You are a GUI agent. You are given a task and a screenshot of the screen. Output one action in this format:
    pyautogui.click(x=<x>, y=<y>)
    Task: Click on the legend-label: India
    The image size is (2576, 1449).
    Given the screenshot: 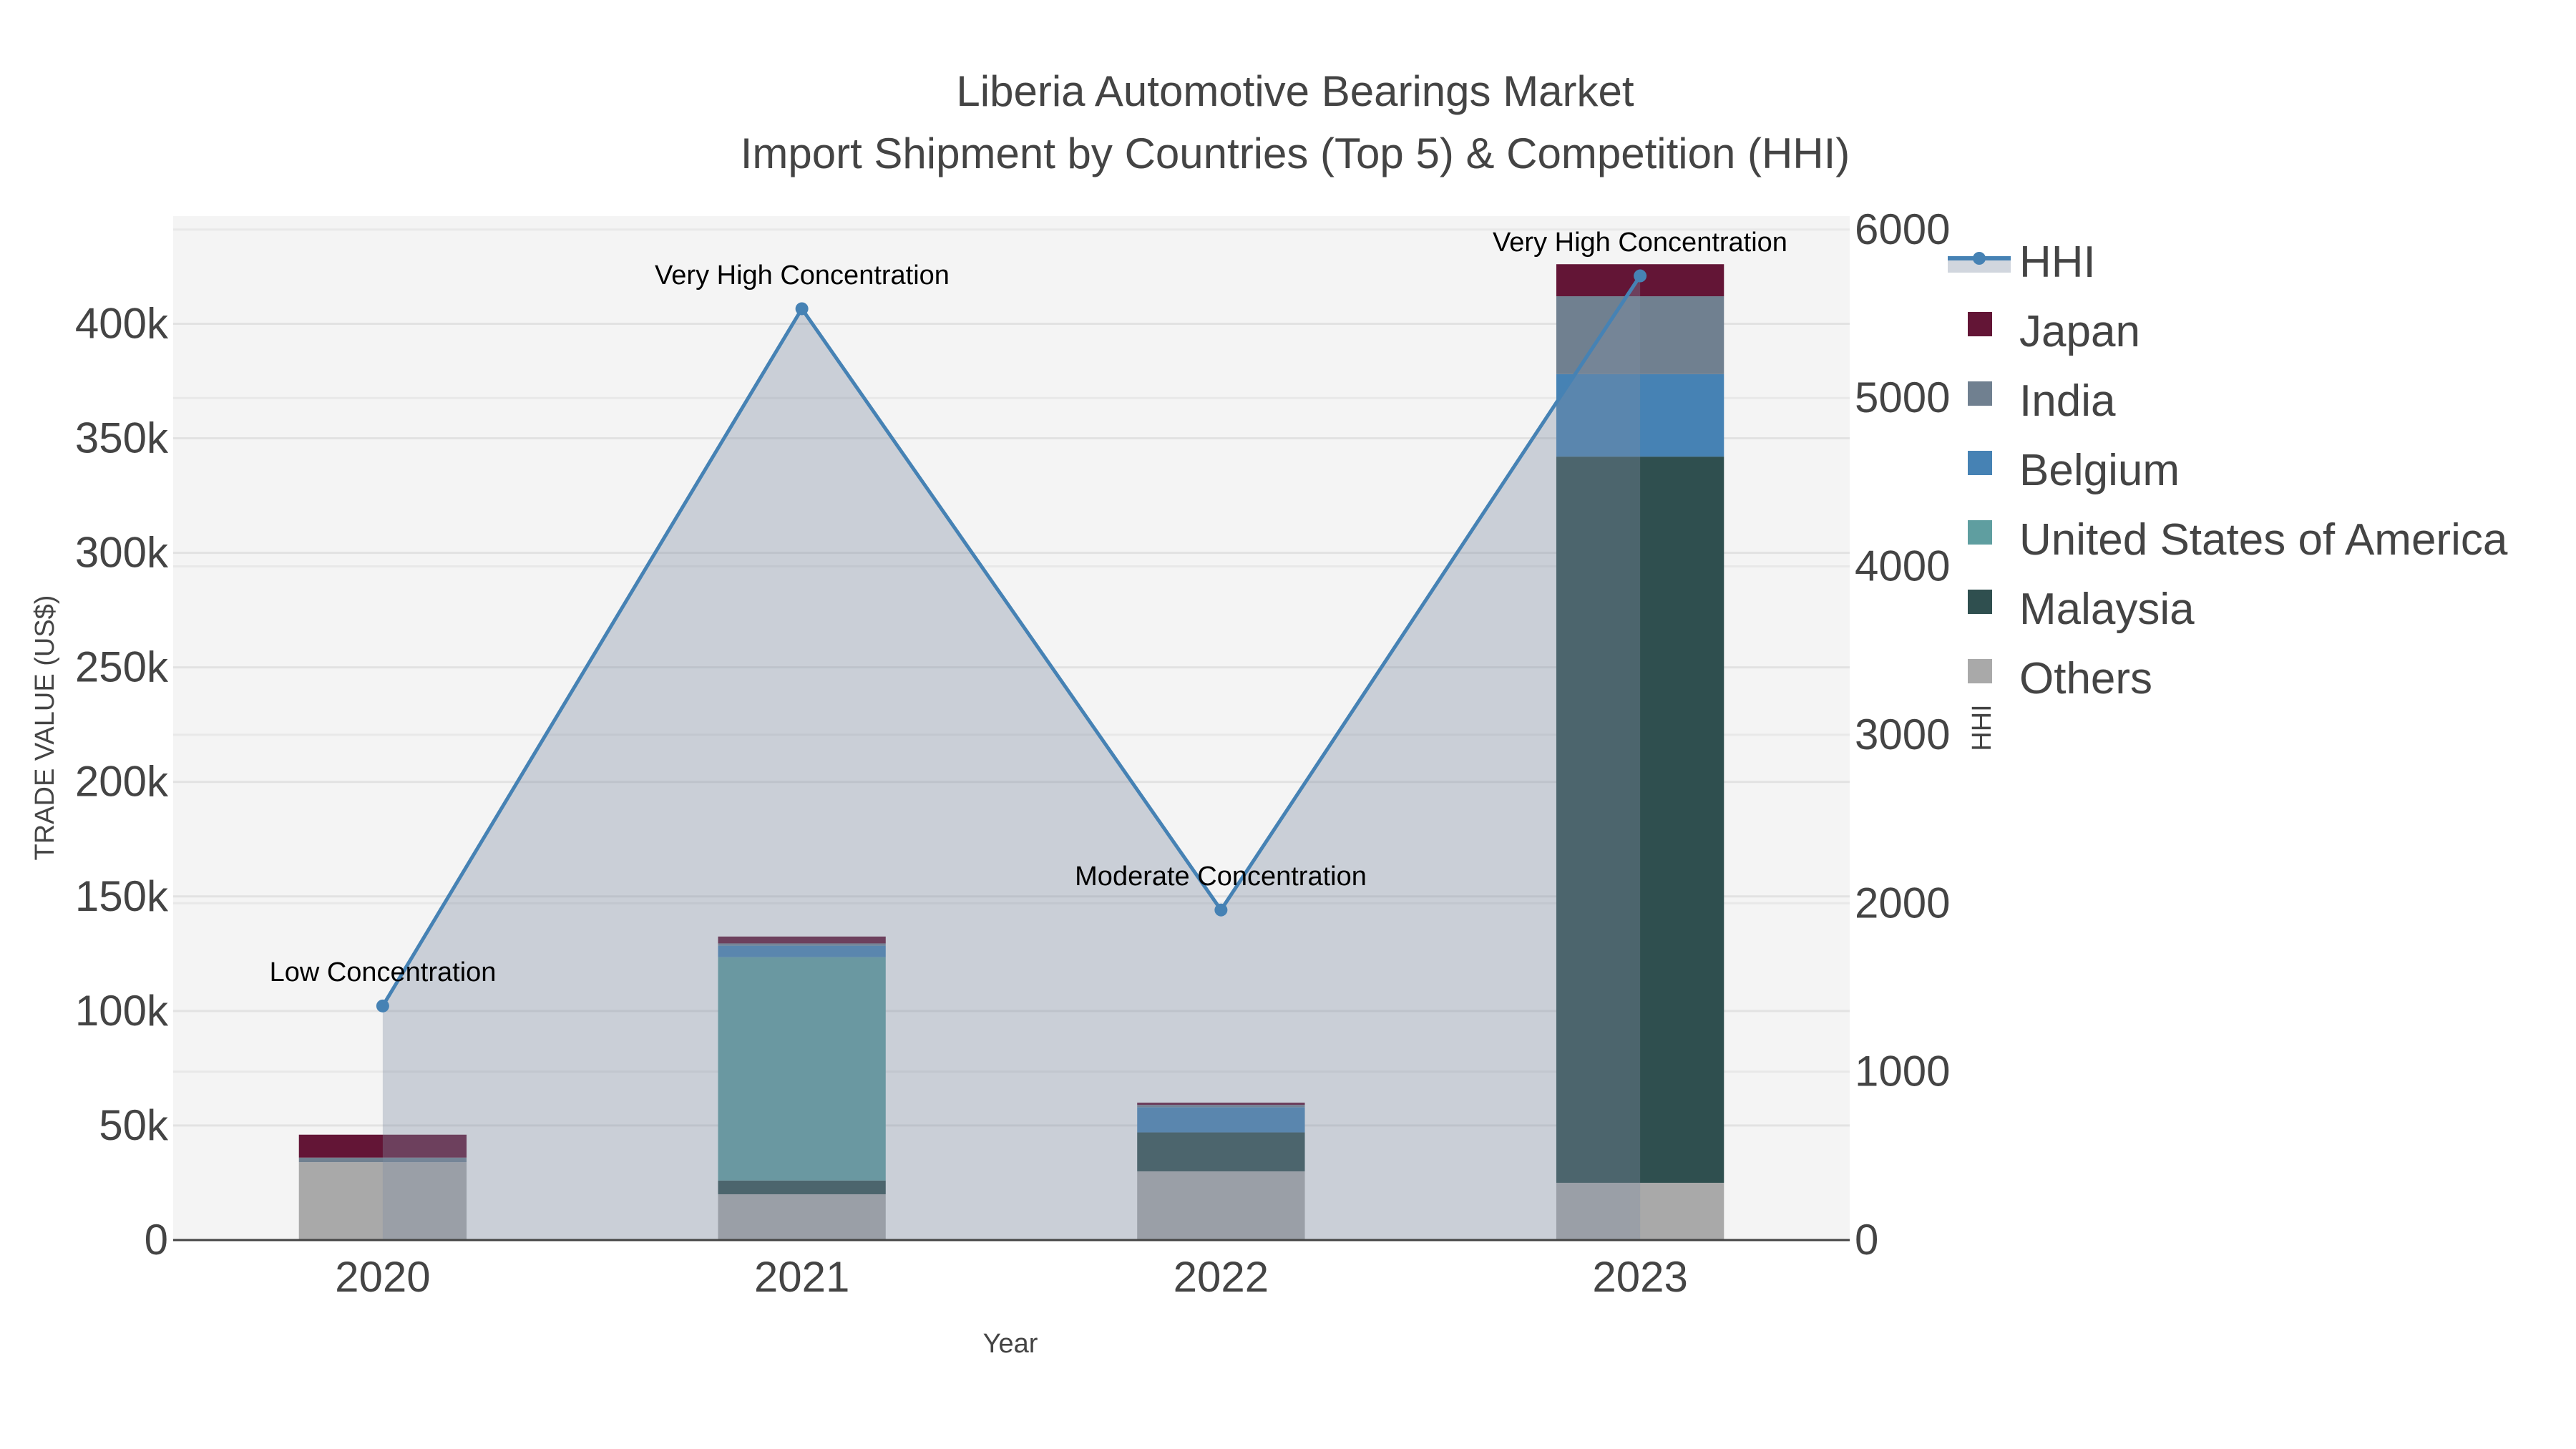 What is the action you would take?
    pyautogui.click(x=2067, y=401)
    